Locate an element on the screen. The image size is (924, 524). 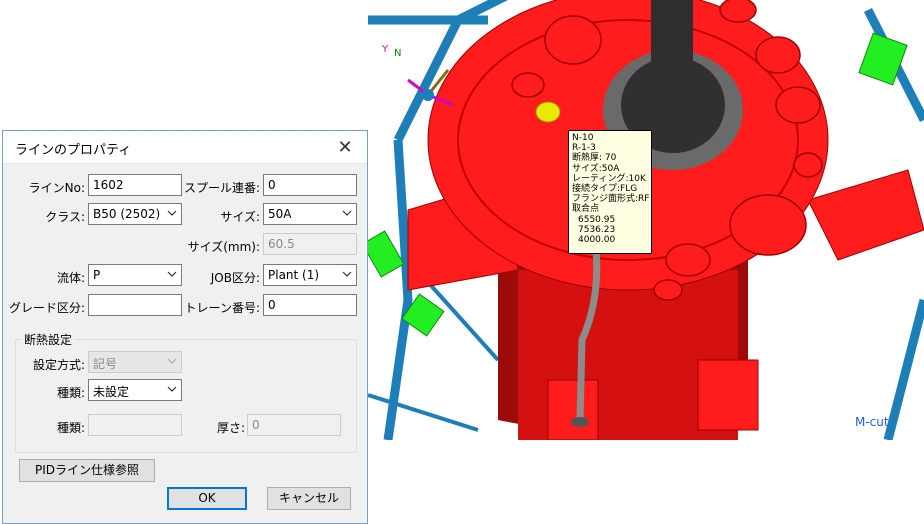
type2-label: 種類: is located at coordinates (70, 428).